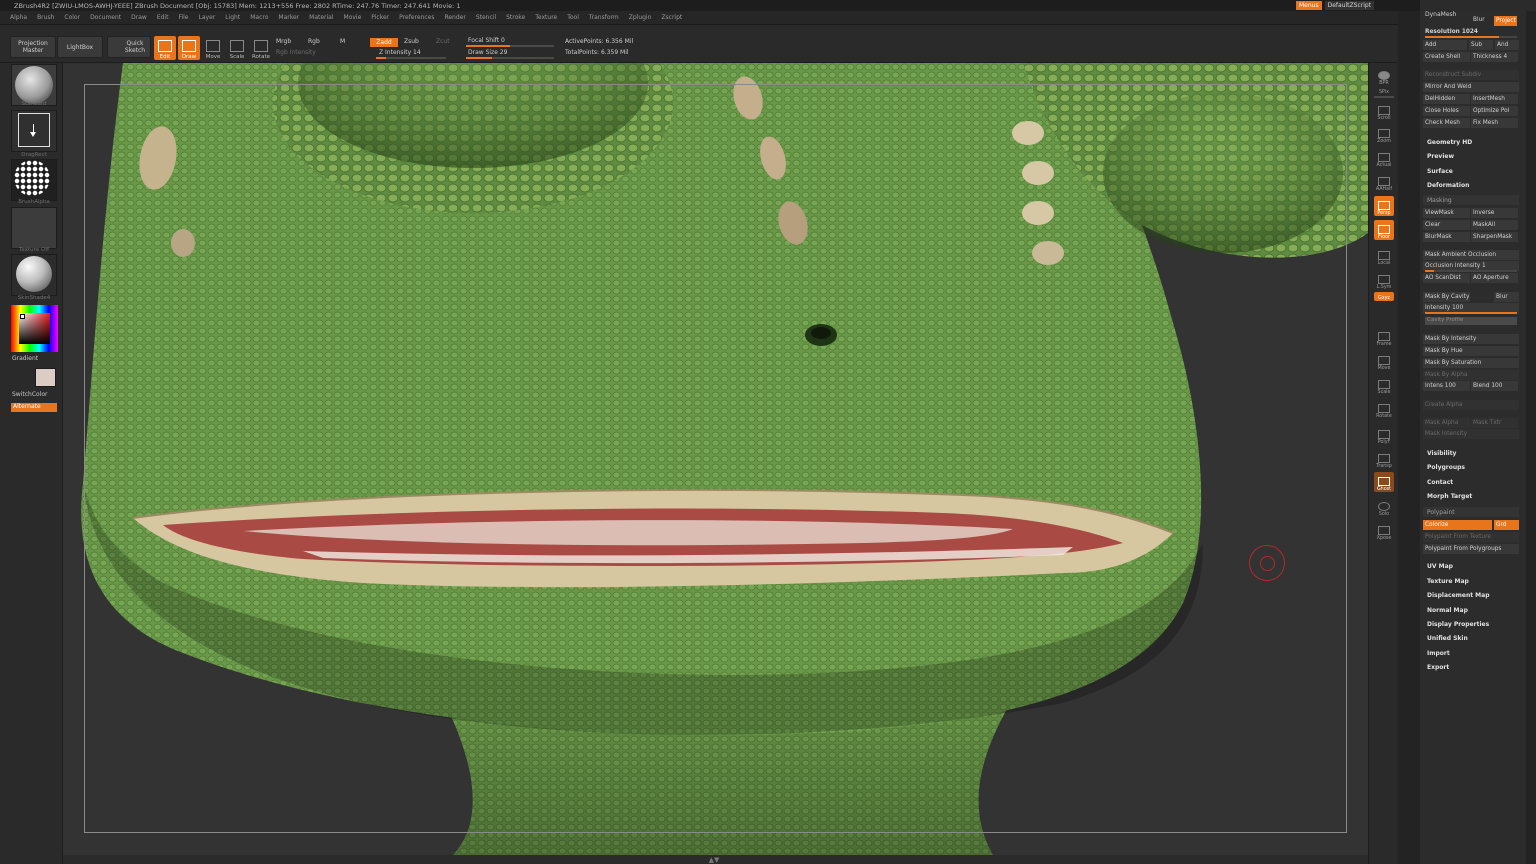  Describe the element at coordinates (1449, 142) in the screenshot. I see `geometry-hd-subpalette: Geometry HD` at that location.